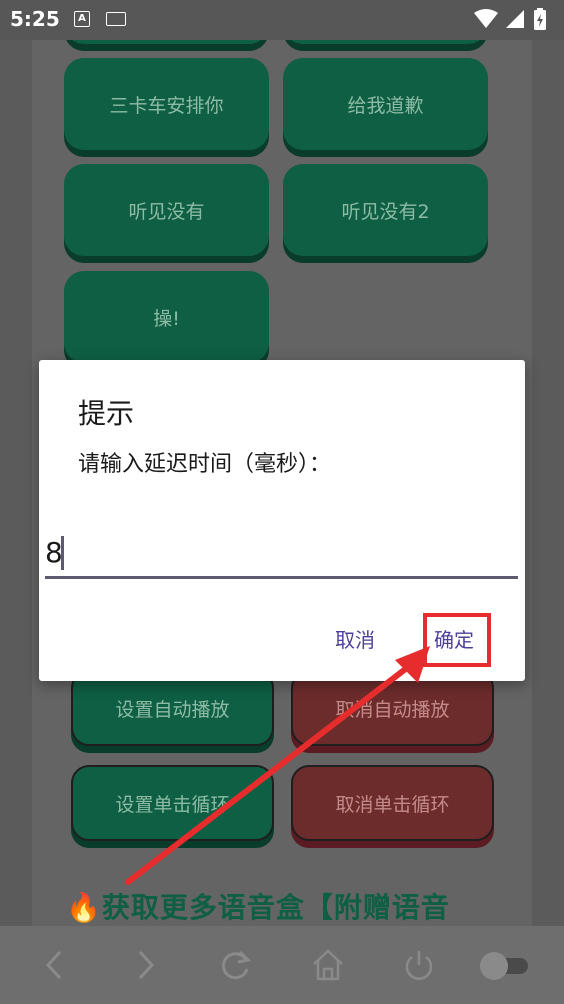 The width and height of the screenshot is (564, 1004). I want to click on sound-button-1: 三卡车安排你, so click(166, 104).